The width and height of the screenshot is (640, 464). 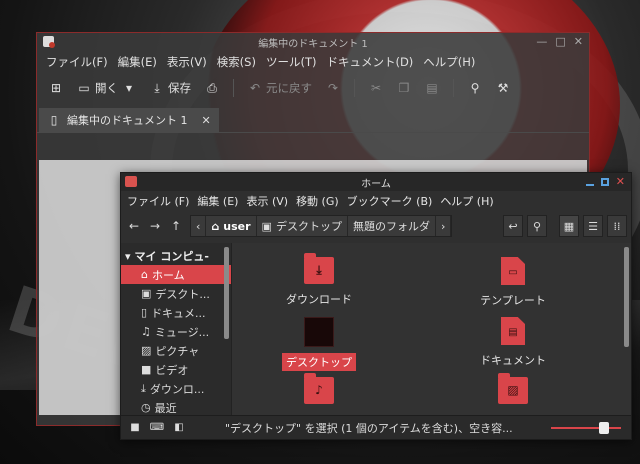 I want to click on new-document-button: ⊞, so click(x=56, y=88).